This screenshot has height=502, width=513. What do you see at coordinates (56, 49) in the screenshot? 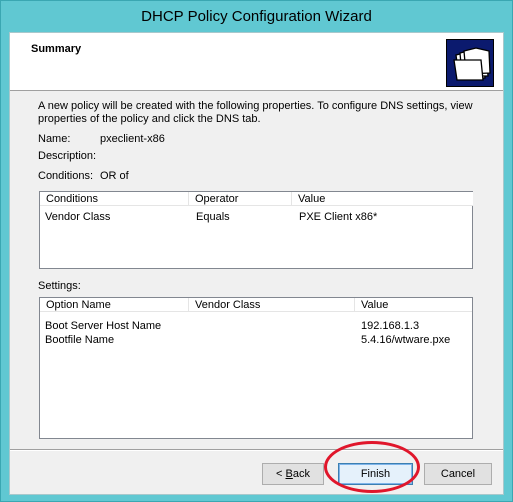
I see `page-heading: Summary` at bounding box center [56, 49].